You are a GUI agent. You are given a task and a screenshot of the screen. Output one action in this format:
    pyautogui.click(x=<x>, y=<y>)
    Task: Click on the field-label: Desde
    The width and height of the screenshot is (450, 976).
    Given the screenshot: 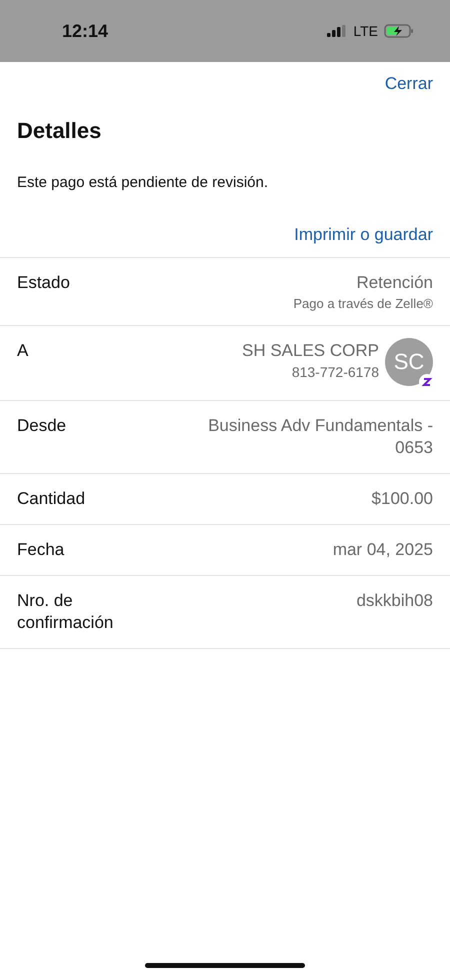 What is the action you would take?
    pyautogui.click(x=41, y=426)
    